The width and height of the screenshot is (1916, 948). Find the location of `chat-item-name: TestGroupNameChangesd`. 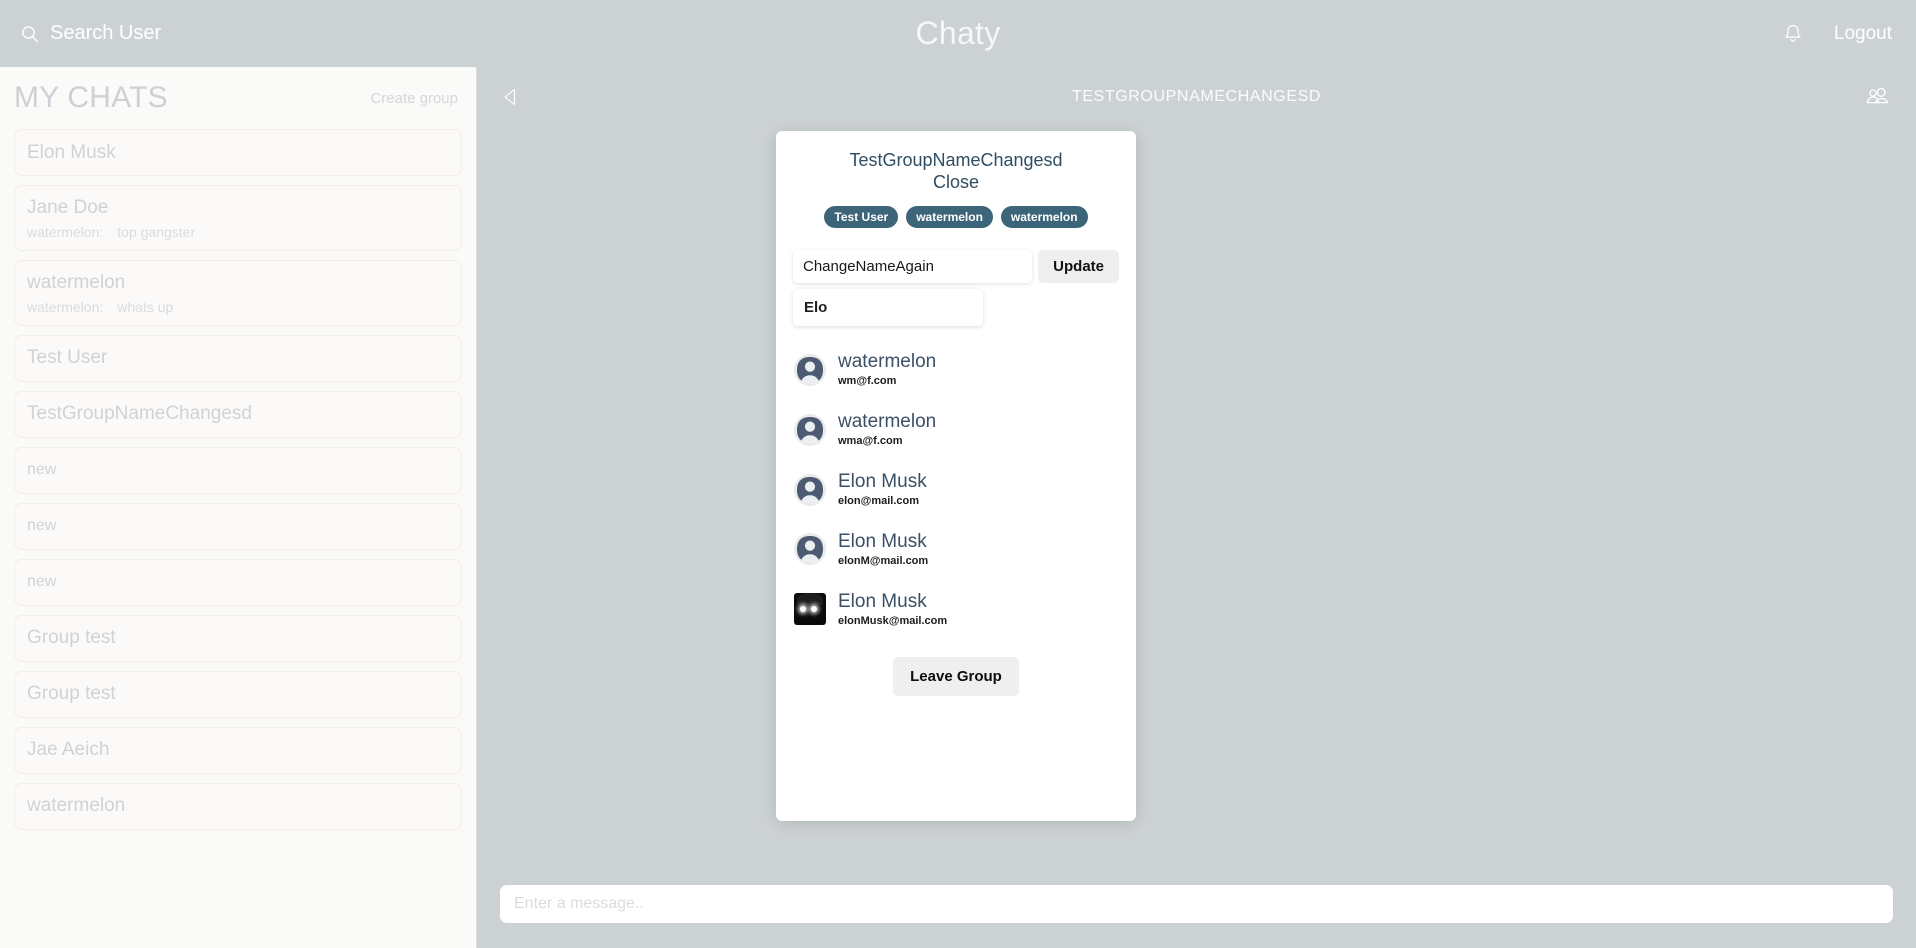

chat-item-name: TestGroupNameChangesd is located at coordinates (139, 414).